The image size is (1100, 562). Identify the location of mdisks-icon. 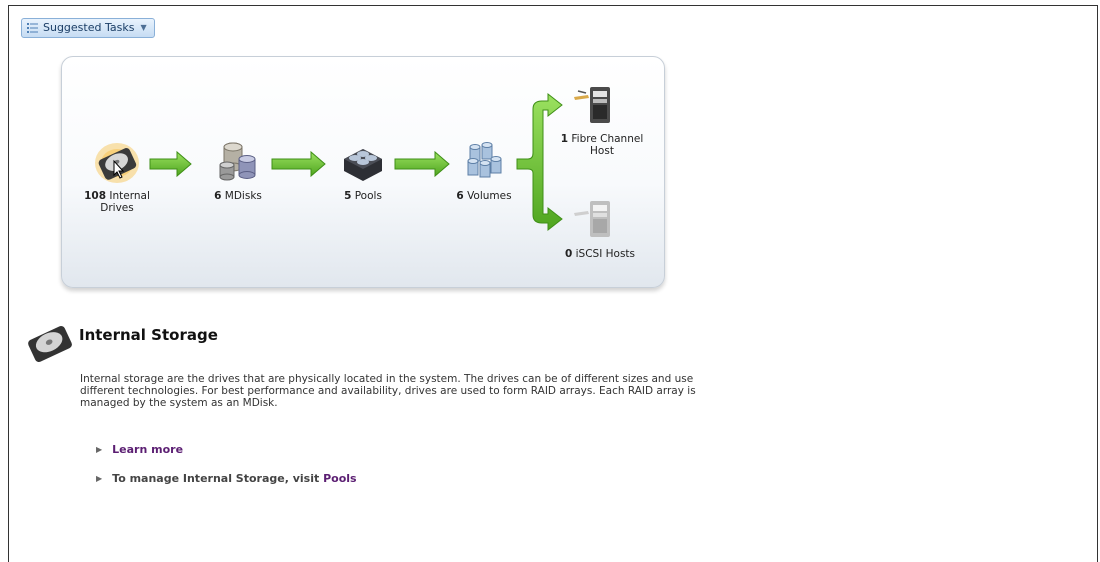
(237, 161).